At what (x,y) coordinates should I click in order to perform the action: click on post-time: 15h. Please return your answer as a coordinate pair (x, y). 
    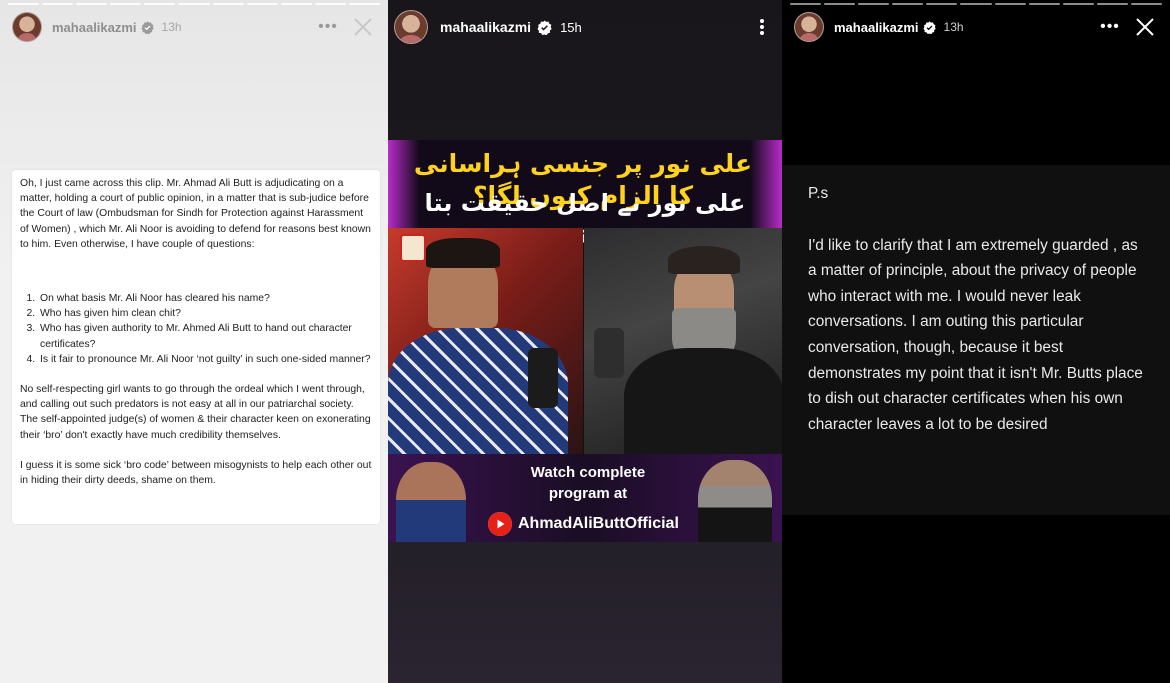
    Looking at the image, I should click on (571, 27).